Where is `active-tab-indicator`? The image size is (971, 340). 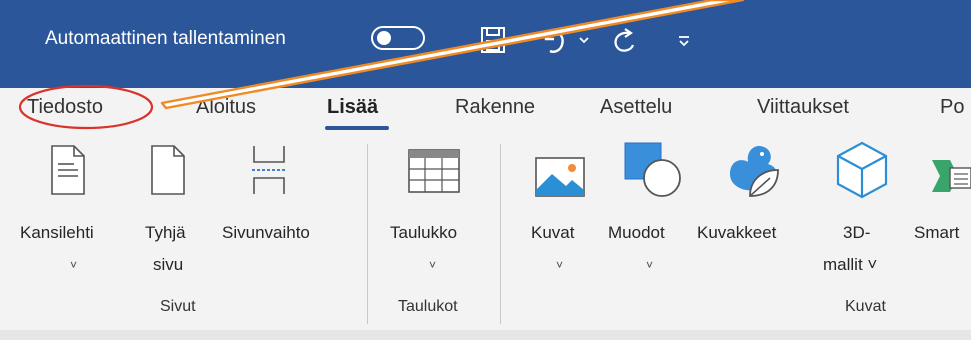 active-tab-indicator is located at coordinates (357, 128).